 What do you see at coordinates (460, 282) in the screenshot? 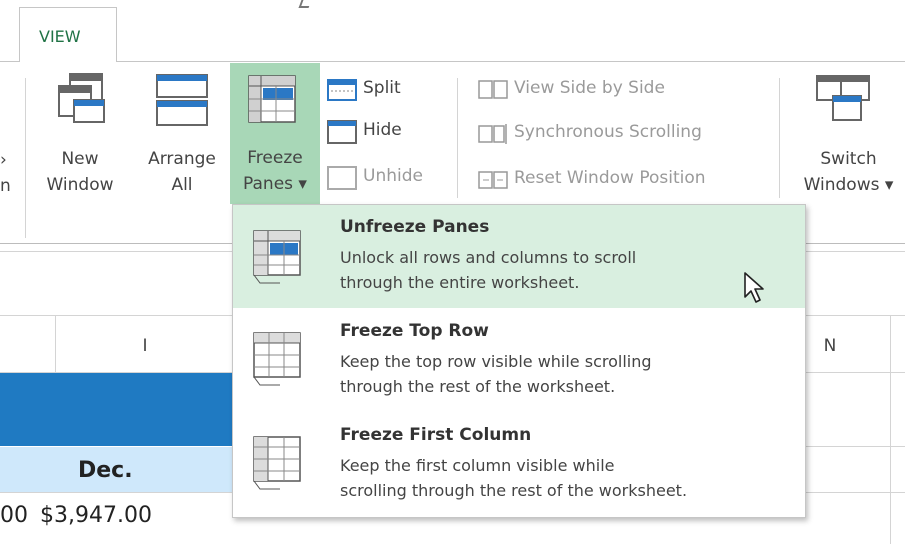
I see `unfreeze-panes-desc-2: through the entire worksheet.` at bounding box center [460, 282].